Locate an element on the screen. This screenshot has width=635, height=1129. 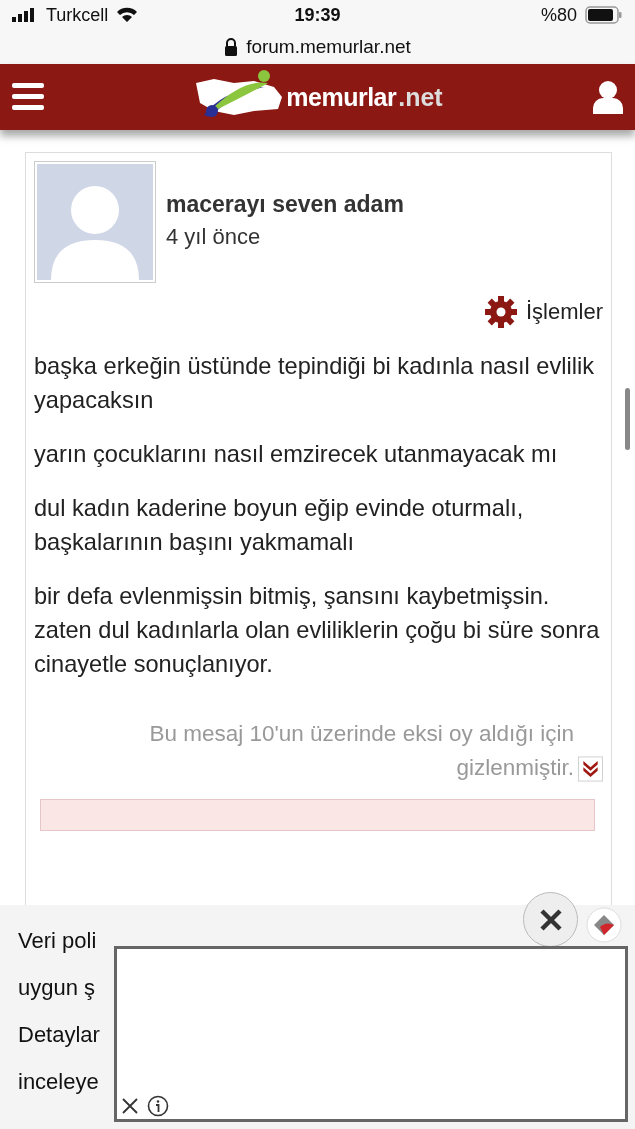
user-icon is located at coordinates (608, 97).